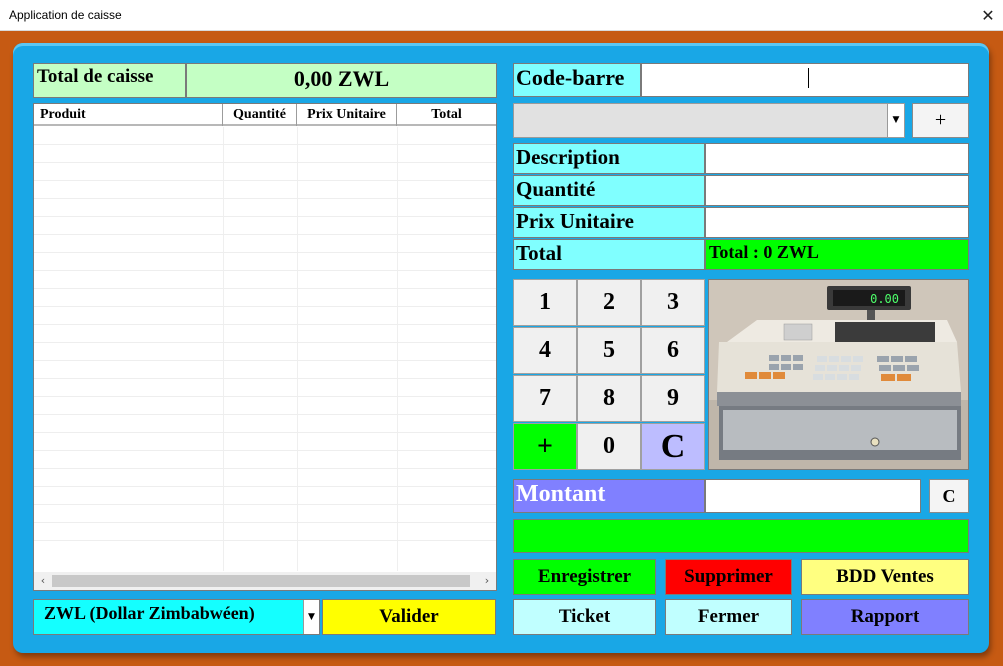 The width and height of the screenshot is (1003, 666). What do you see at coordinates (109, 80) in the screenshot?
I see `total-caisse-label: Total de caisse` at bounding box center [109, 80].